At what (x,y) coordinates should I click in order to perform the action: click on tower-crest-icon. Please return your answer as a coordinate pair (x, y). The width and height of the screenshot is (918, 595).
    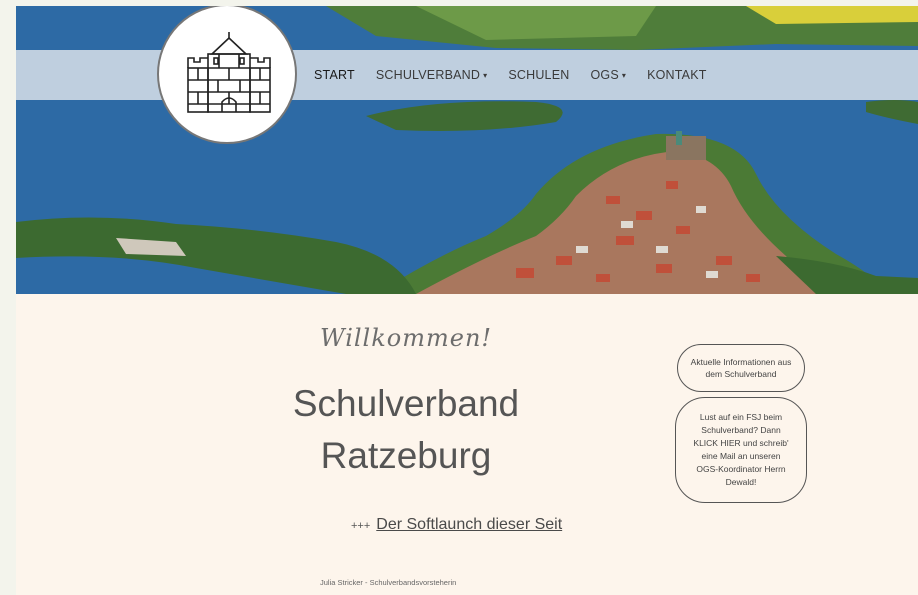
    Looking at the image, I should click on (229, 72).